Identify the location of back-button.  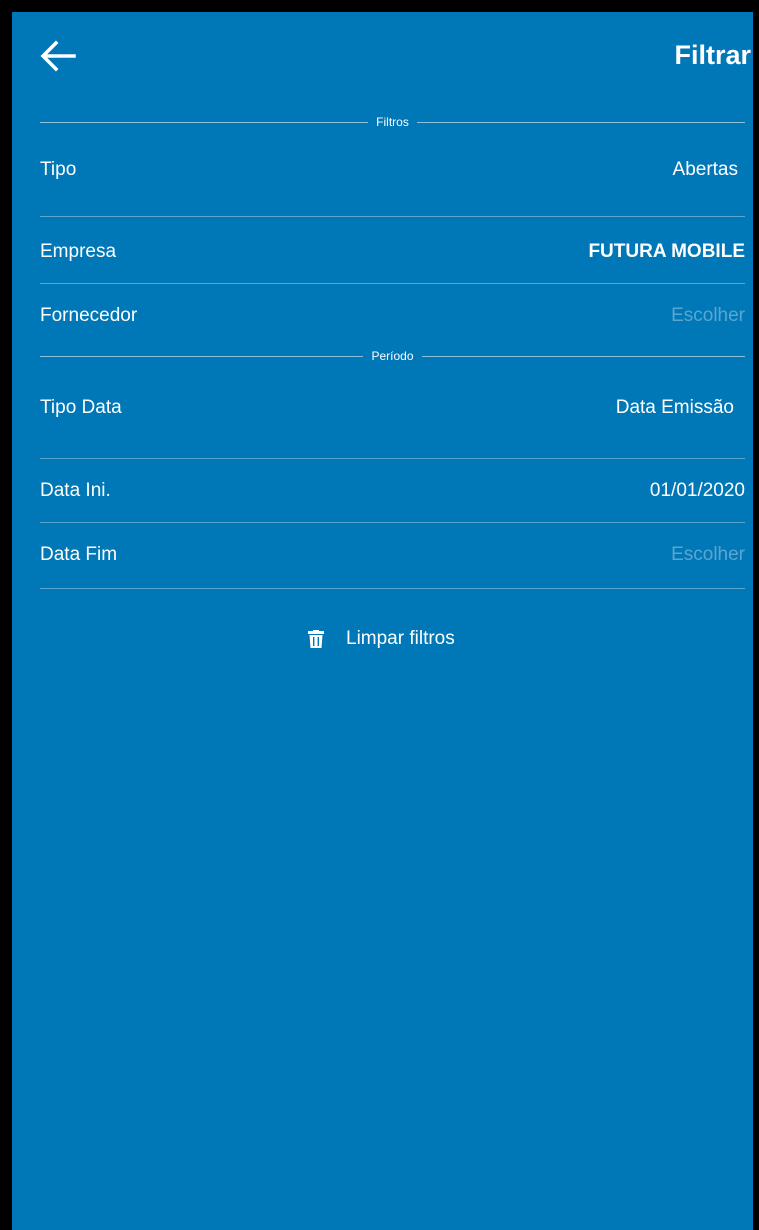
(58, 56).